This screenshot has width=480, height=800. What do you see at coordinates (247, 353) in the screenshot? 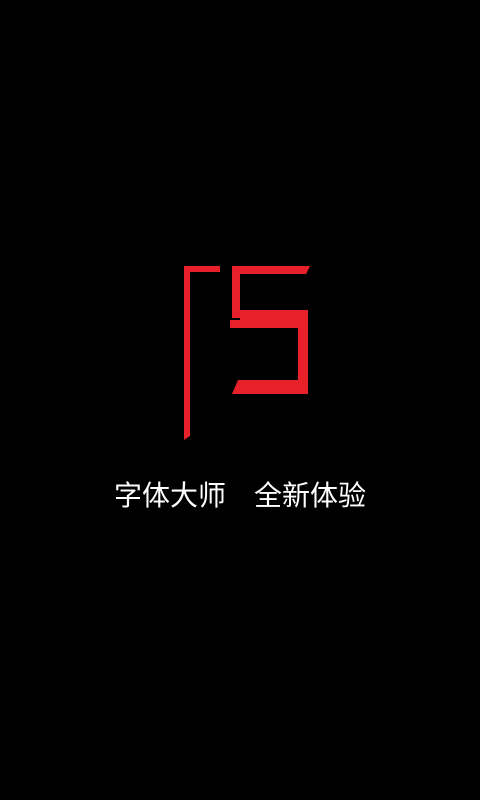
I see `fs-logo-icon` at bounding box center [247, 353].